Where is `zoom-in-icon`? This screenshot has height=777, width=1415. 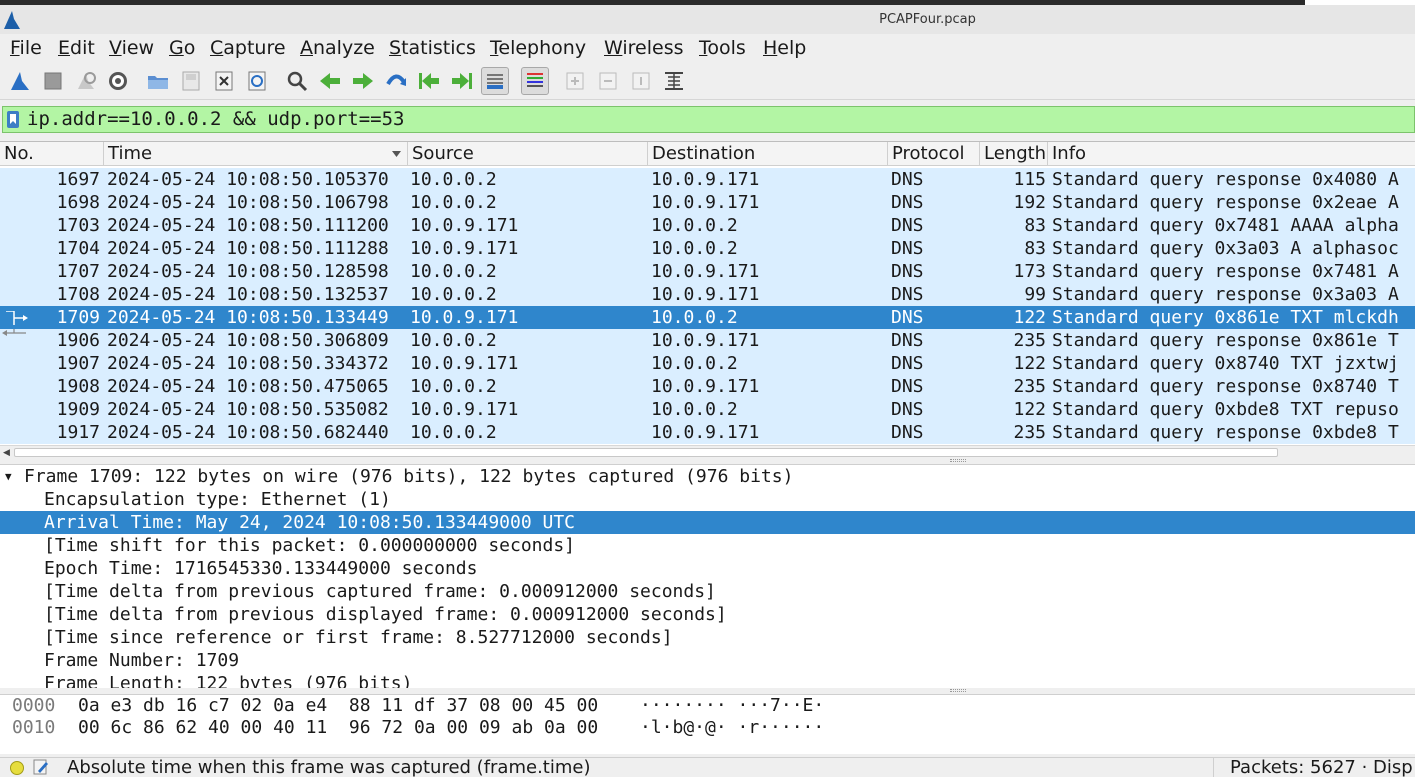
zoom-in-icon is located at coordinates (575, 81).